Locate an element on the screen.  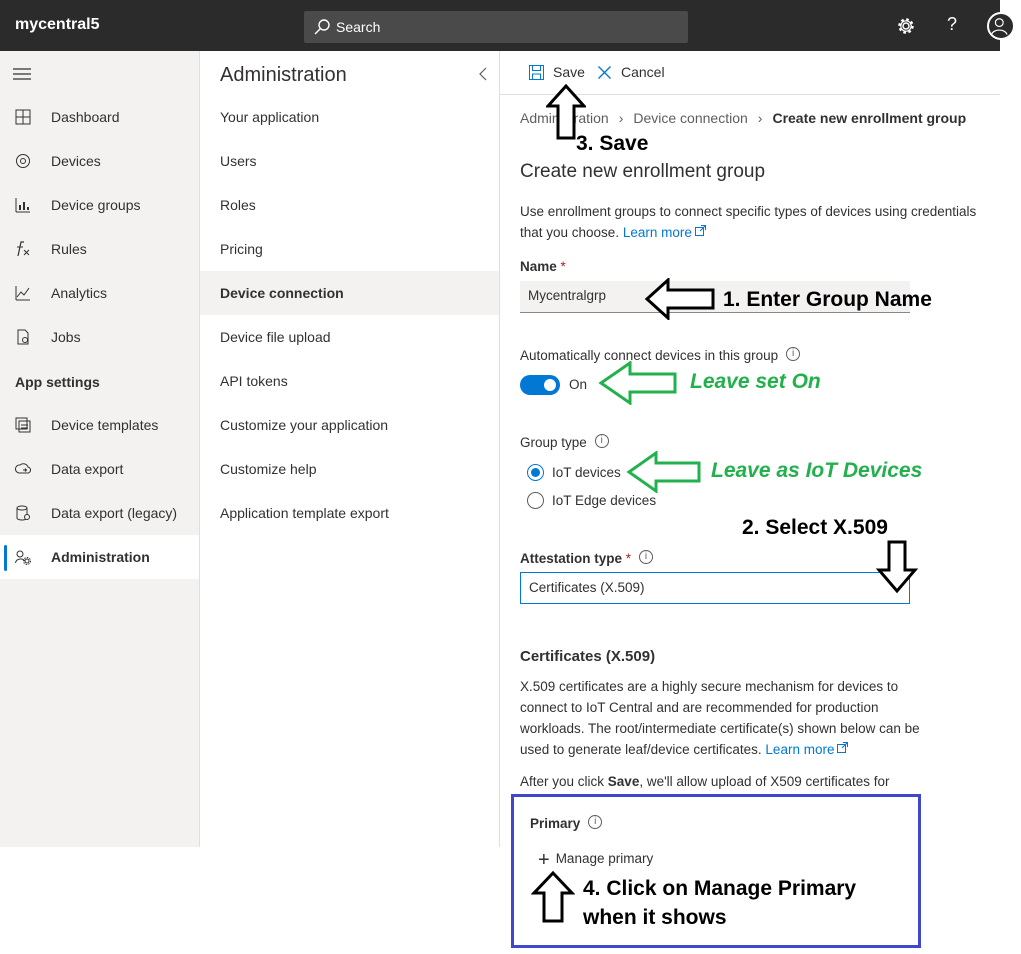
nav-label: Device groups is located at coordinates (96, 205).